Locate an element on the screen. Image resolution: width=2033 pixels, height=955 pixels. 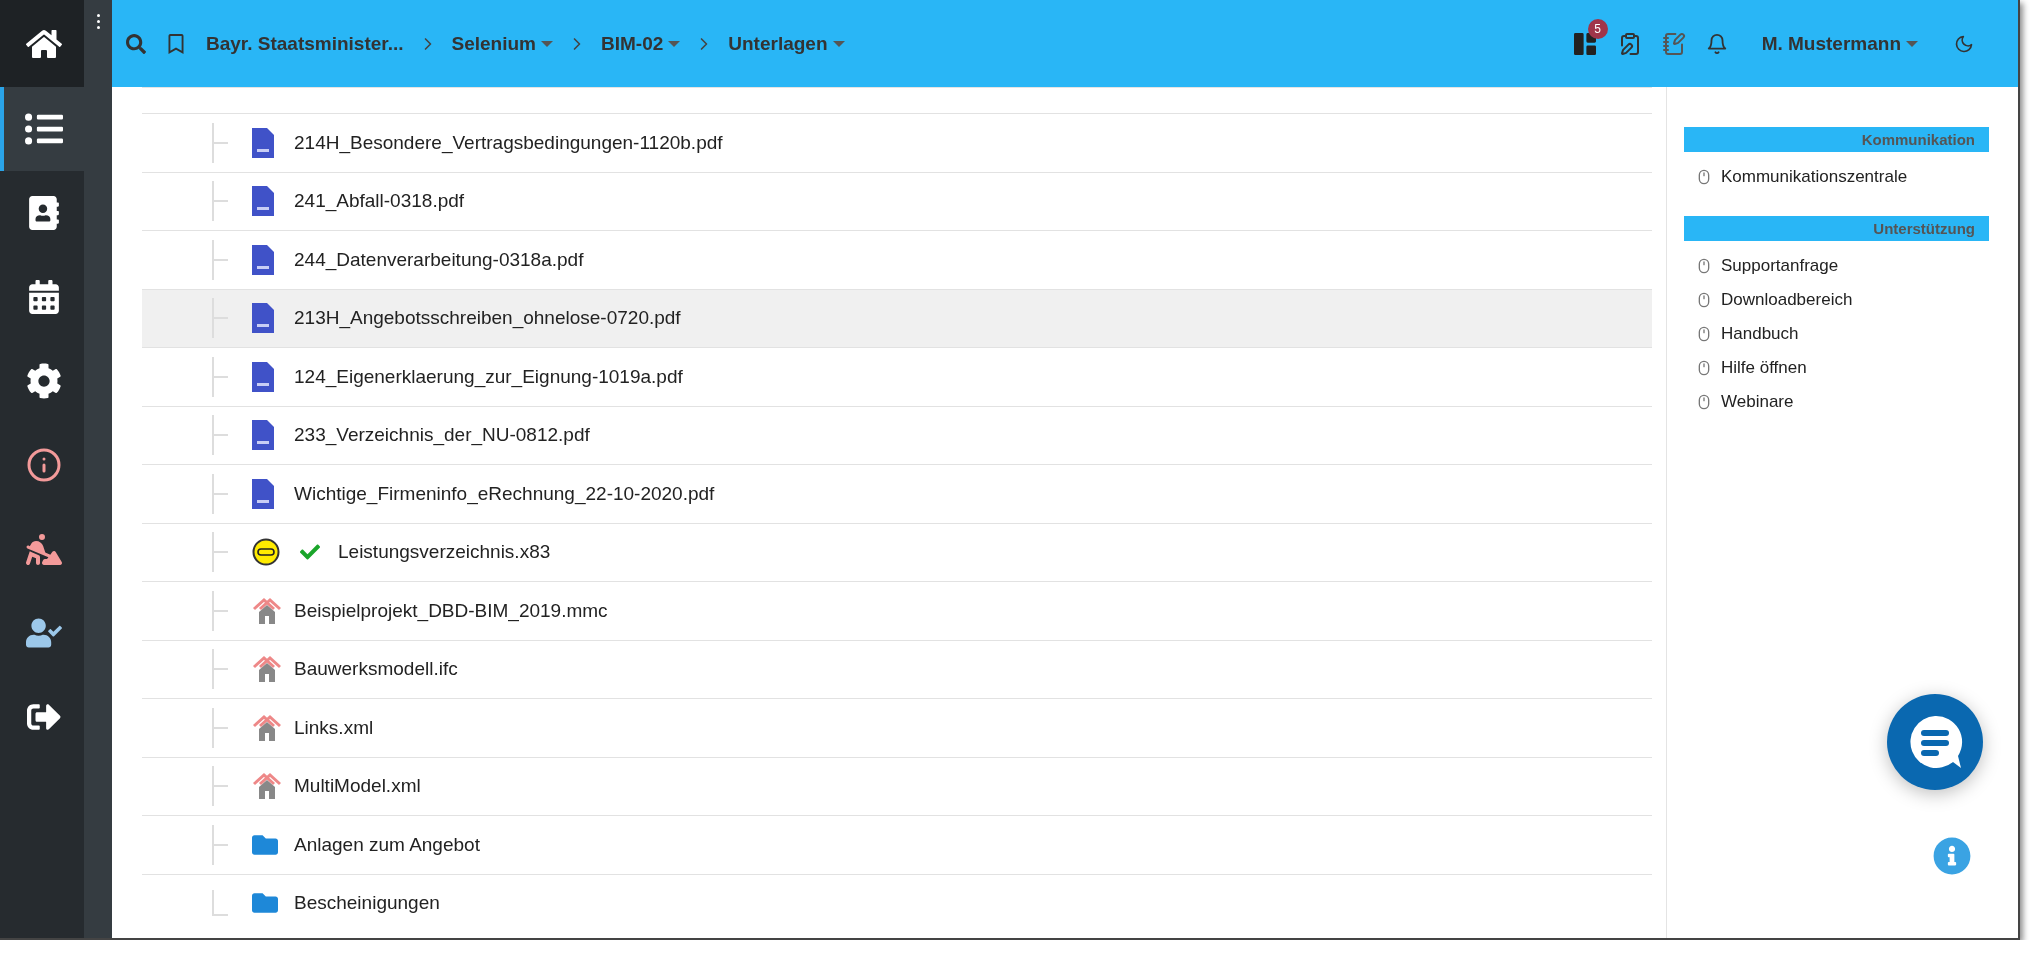
file-name: 213H_Angebotsschreiben_ohnelose-0720.pdf is located at coordinates (487, 318).